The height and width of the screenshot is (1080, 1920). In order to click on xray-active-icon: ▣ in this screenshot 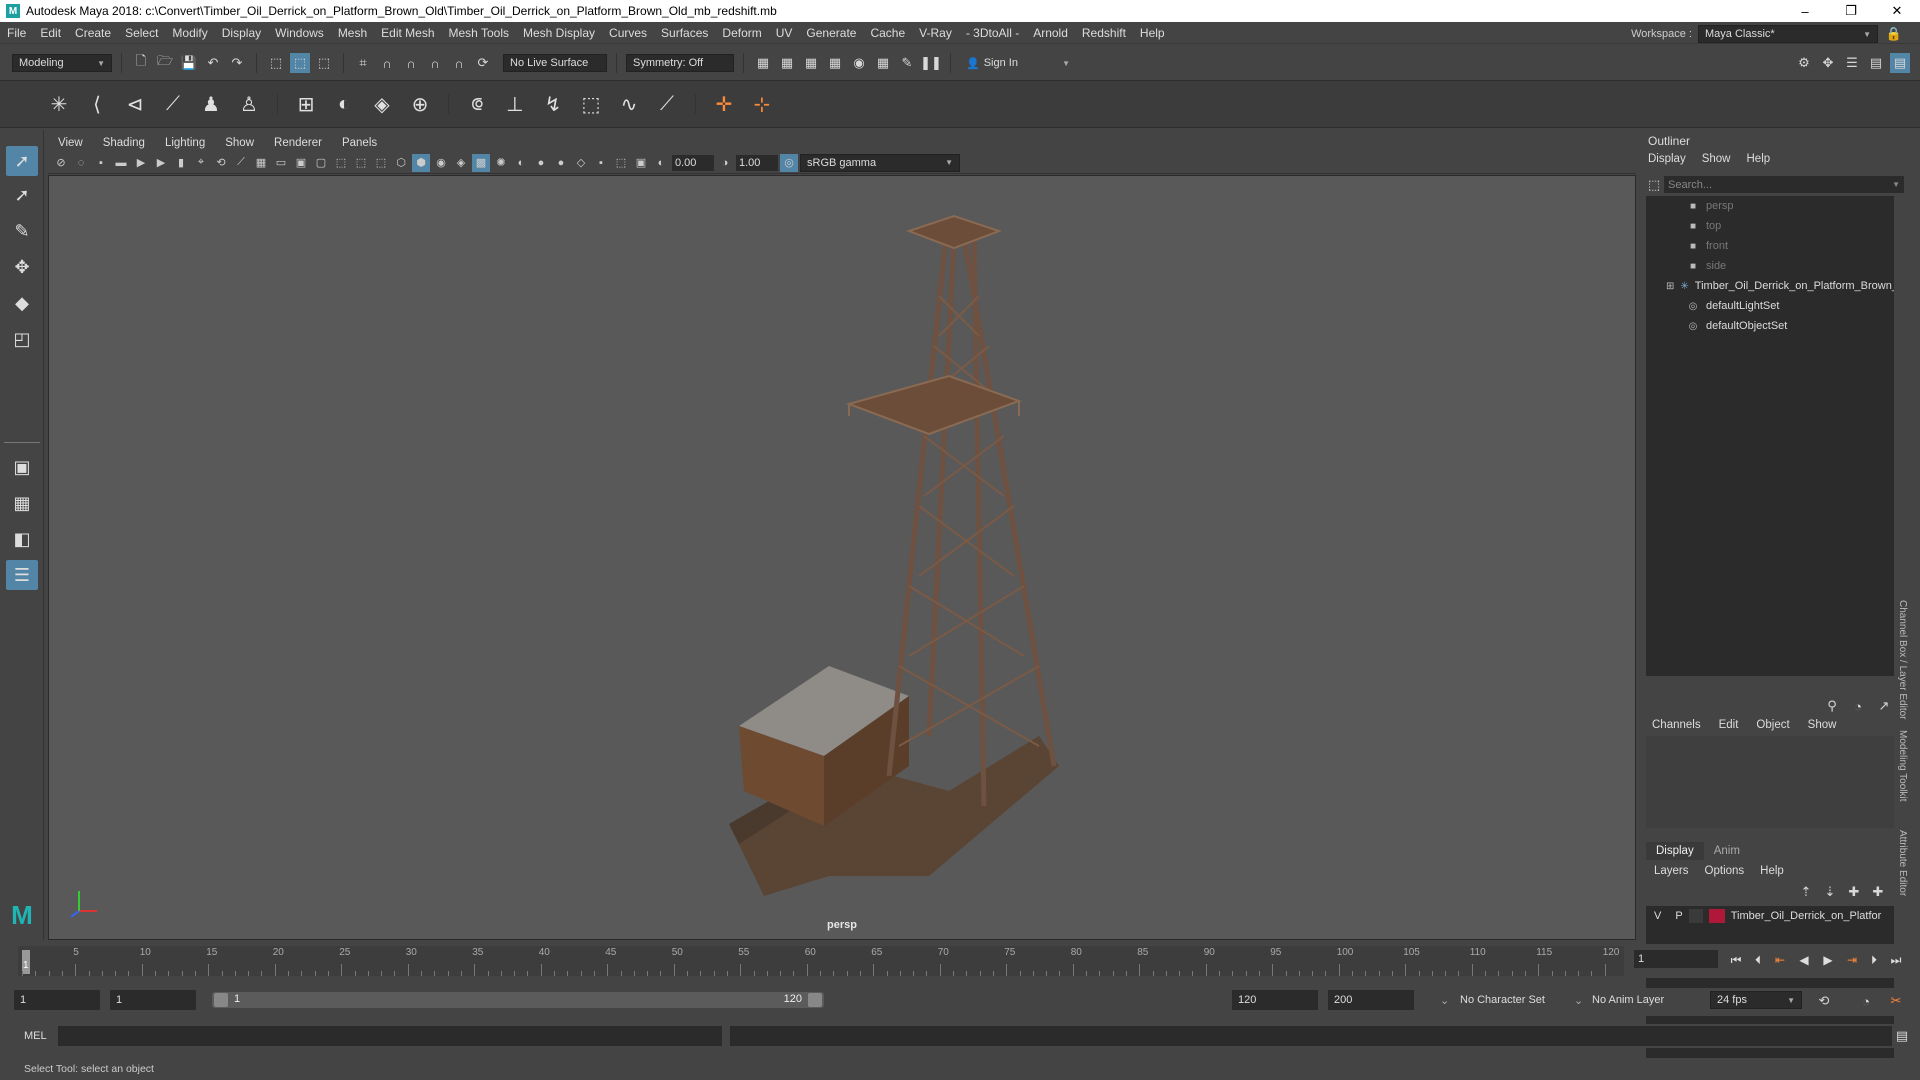, I will do `click(641, 163)`.